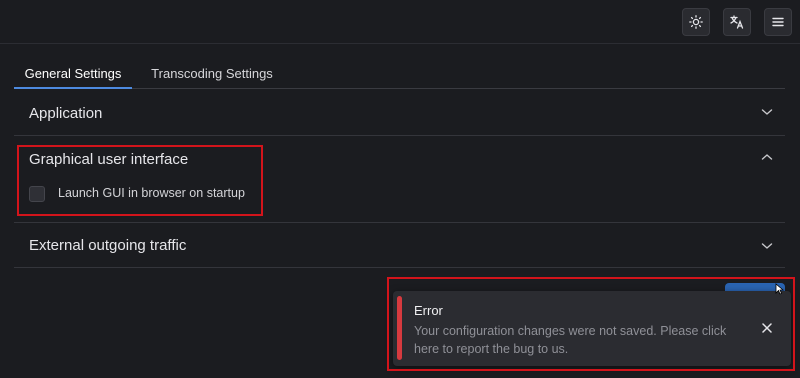 The width and height of the screenshot is (800, 378). What do you see at coordinates (399, 112) in the screenshot?
I see `section-application: Application` at bounding box center [399, 112].